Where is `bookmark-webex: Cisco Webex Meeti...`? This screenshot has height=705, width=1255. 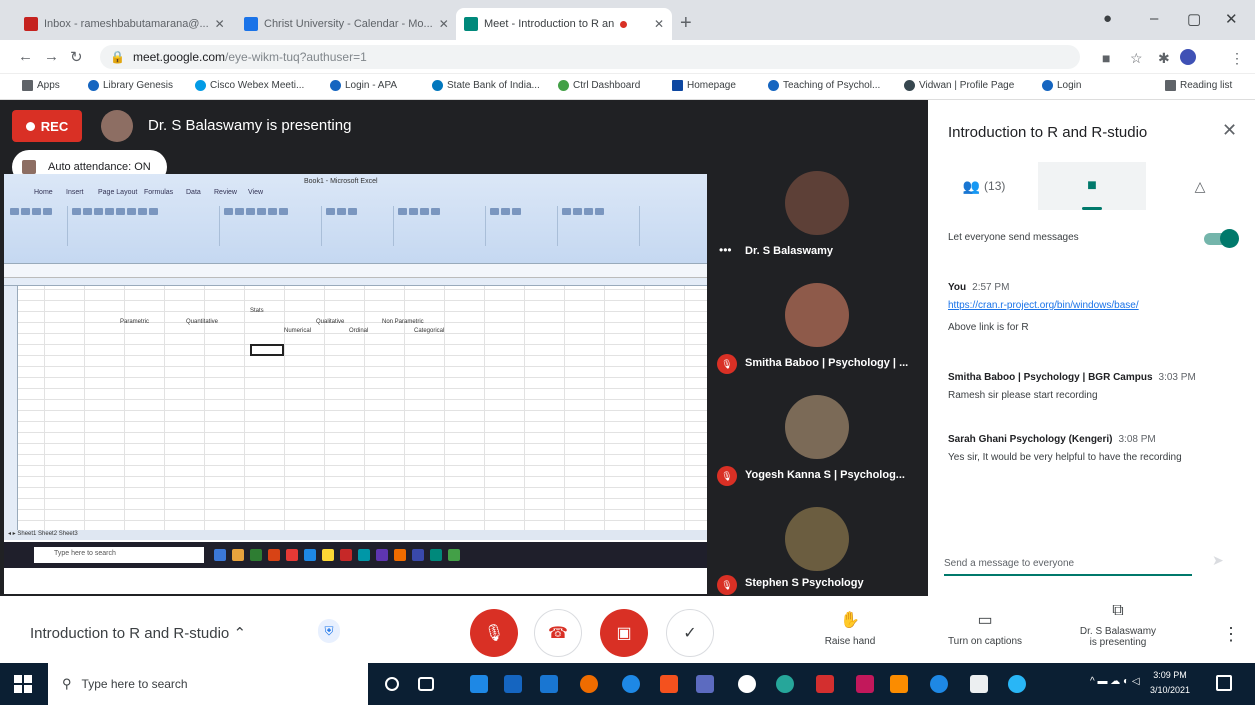
bookmark-webex: Cisco Webex Meeti... is located at coordinates (249, 85).